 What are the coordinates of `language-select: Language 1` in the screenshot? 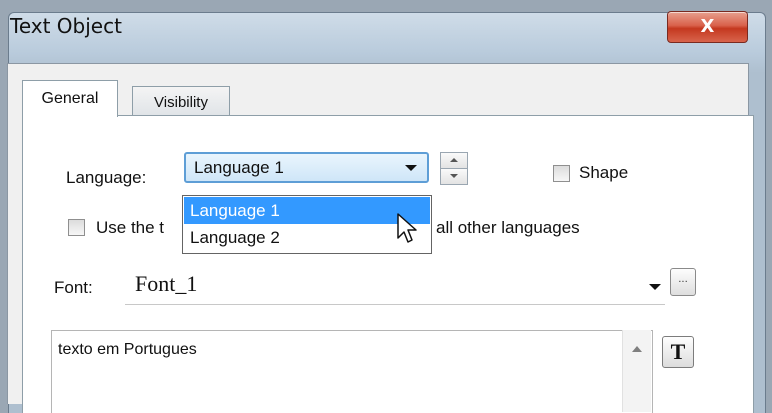 It's located at (306, 167).